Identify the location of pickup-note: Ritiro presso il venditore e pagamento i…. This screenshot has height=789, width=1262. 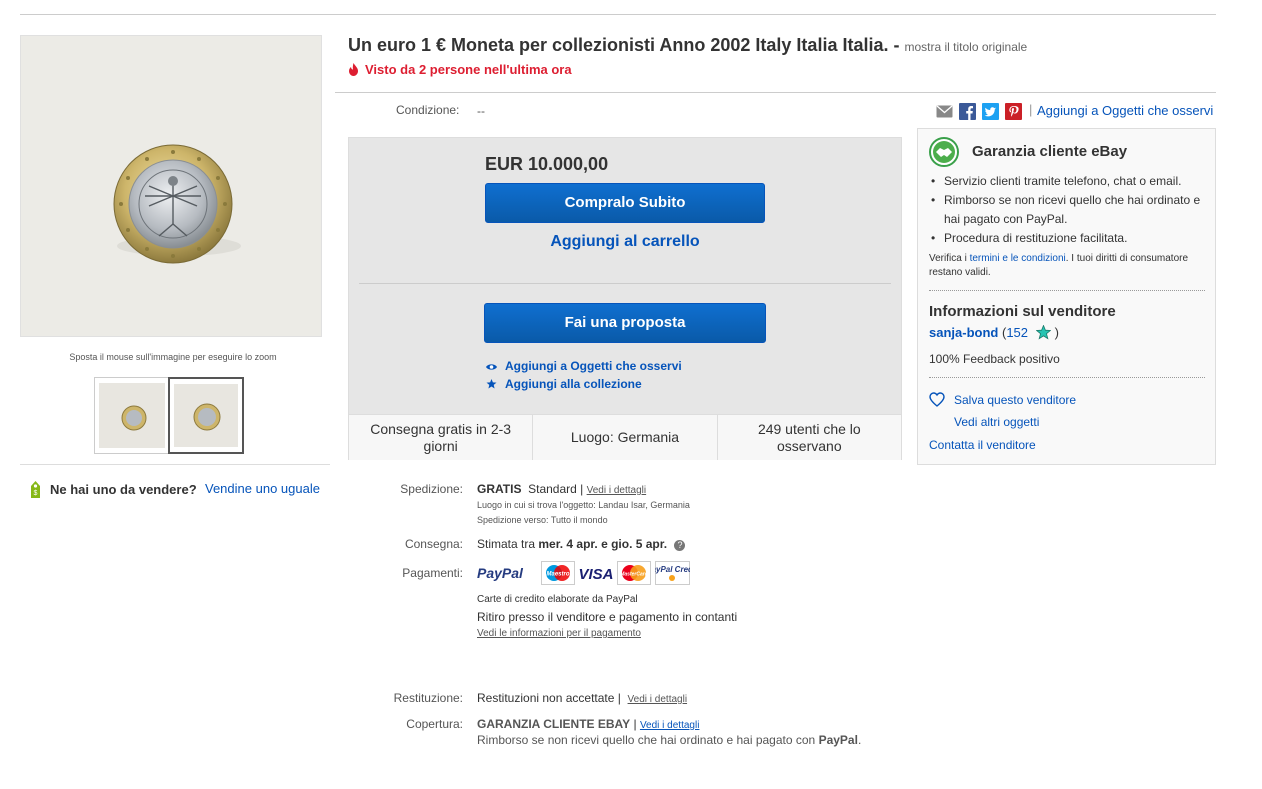
(607, 617).